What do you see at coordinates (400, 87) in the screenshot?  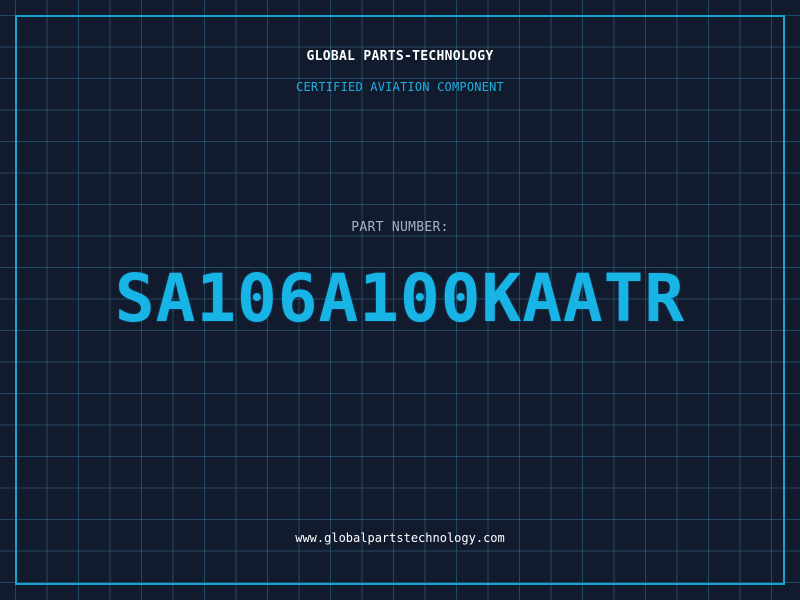 I see `certification-tagline: CERTIFIED AVIATION COMPONENT` at bounding box center [400, 87].